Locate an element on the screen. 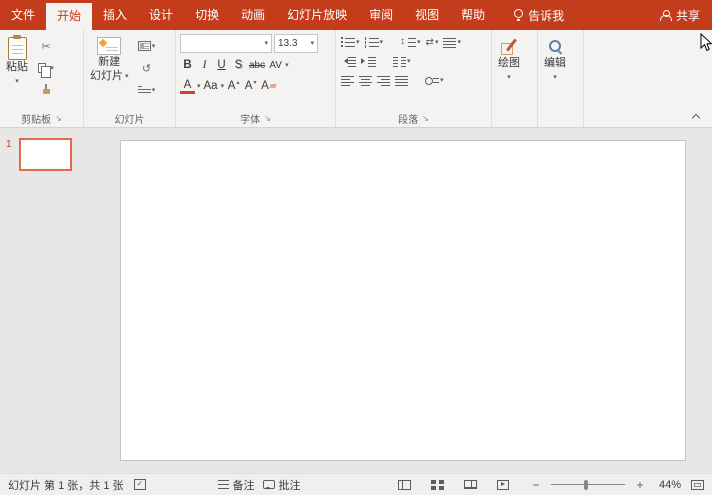 Image resolution: width=712 pixels, height=495 pixels. paragraph-dialog-launcher: ↘ is located at coordinates (425, 118).